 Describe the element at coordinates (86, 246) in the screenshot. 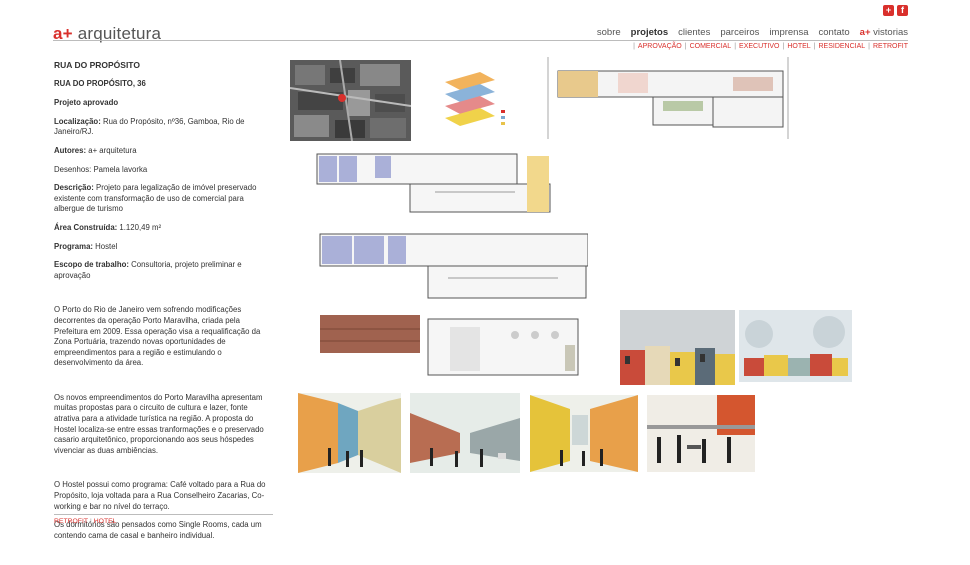

I see `project-program: Programa: Hostel` at that location.